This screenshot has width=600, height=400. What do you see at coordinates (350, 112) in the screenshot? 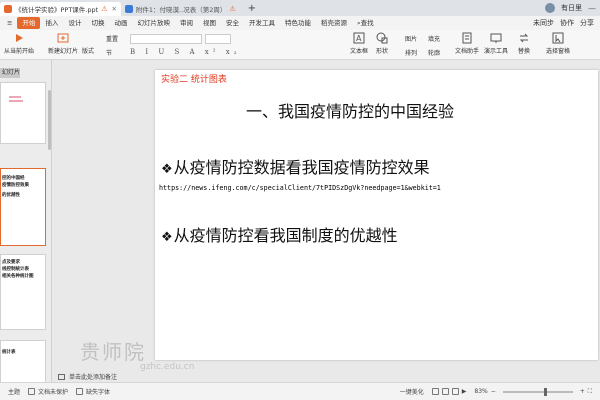
I see `slide-title: 一、我国疫情防控的中国经验` at bounding box center [350, 112].